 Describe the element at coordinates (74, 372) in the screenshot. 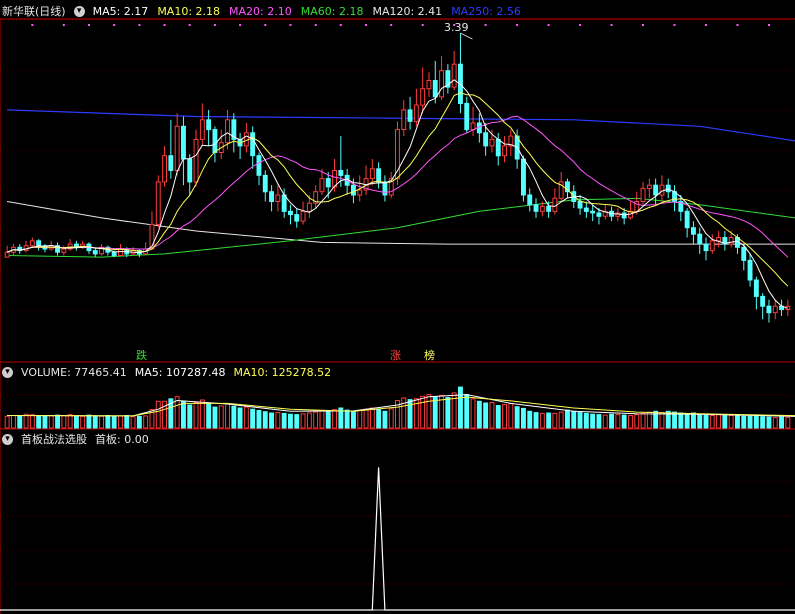

I see `volume-title: VOLUME: 77465.41` at that location.